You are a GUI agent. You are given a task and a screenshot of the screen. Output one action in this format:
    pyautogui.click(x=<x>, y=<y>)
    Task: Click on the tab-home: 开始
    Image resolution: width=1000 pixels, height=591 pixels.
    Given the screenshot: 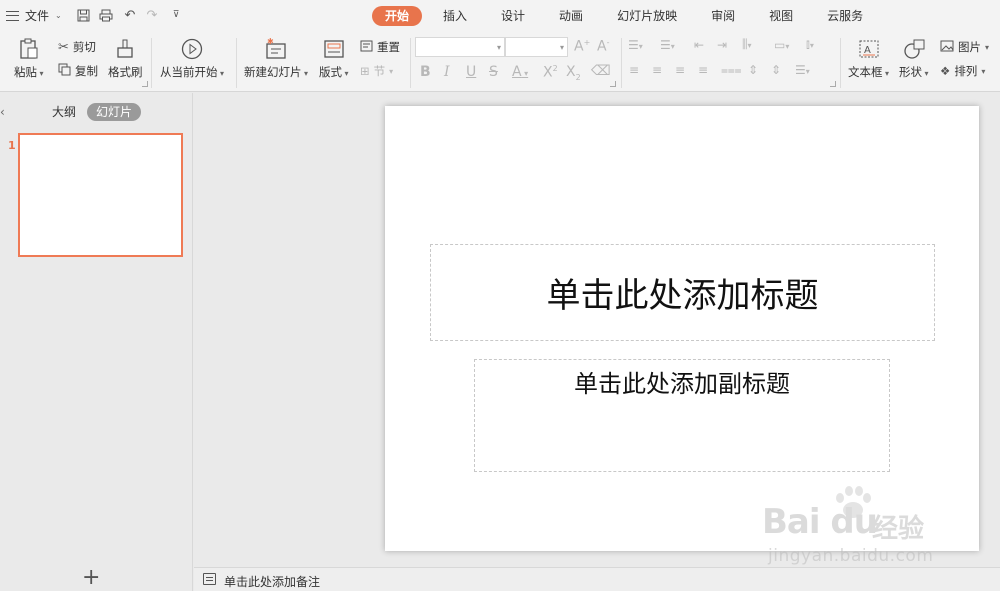 What is the action you would take?
    pyautogui.click(x=397, y=16)
    